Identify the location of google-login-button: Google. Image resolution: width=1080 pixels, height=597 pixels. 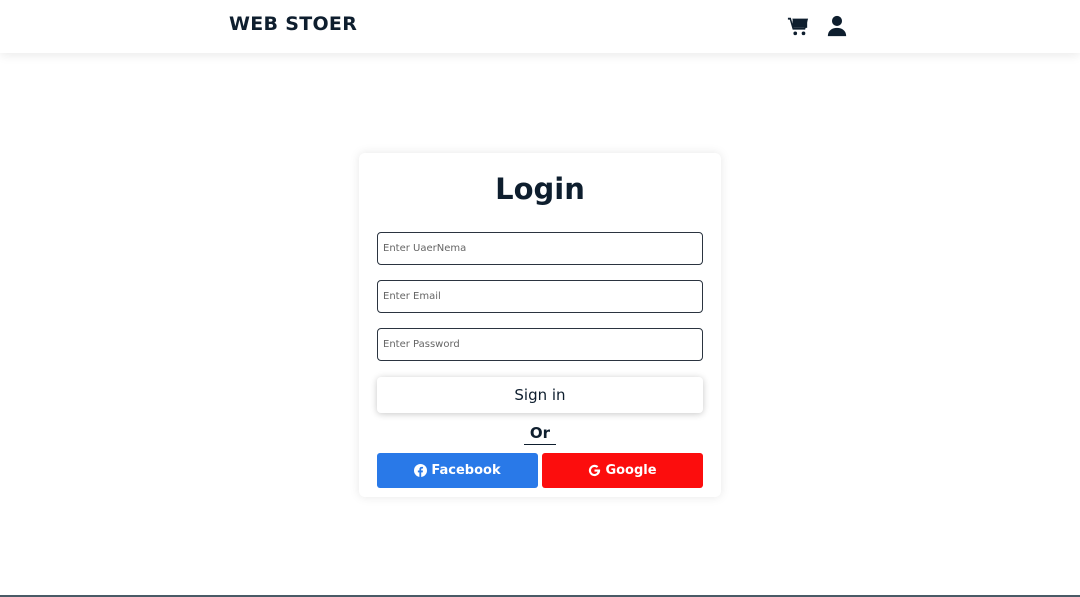
(622, 470).